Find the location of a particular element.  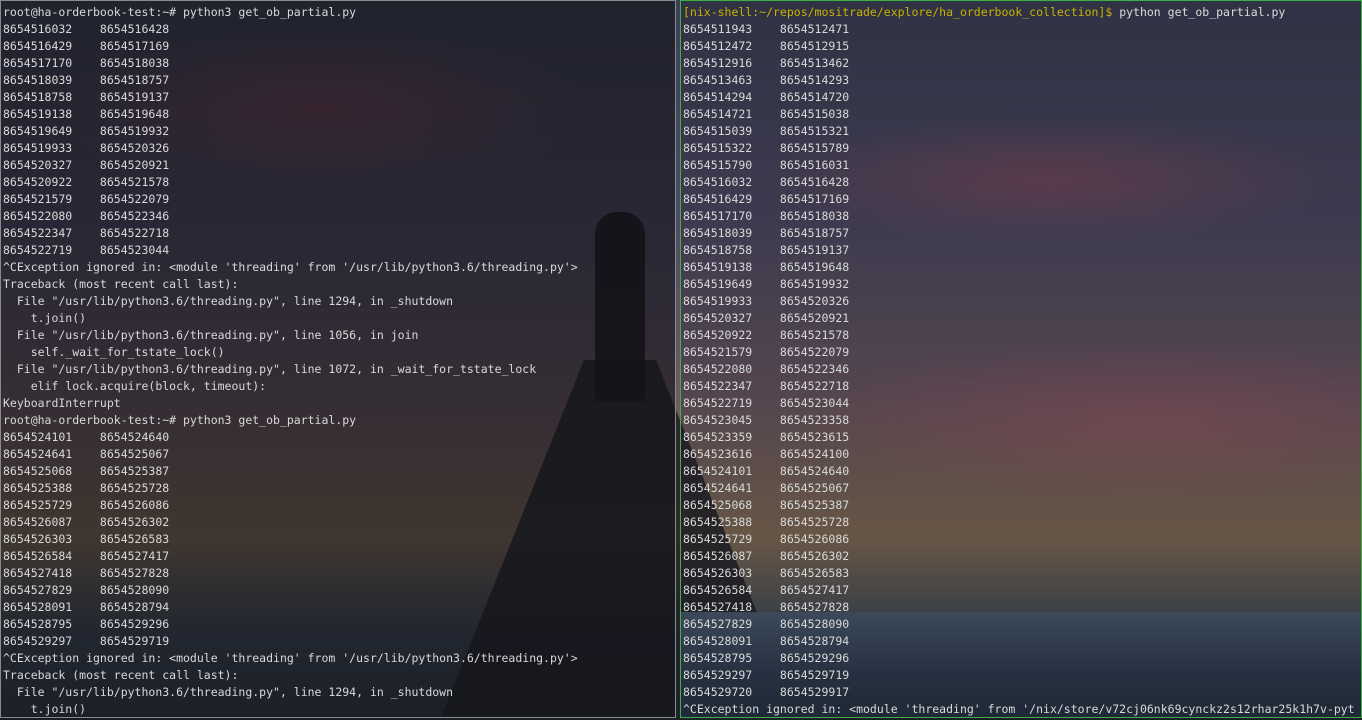

left-terminal-line: 8654526584 8654527417 is located at coordinates (86, 556).